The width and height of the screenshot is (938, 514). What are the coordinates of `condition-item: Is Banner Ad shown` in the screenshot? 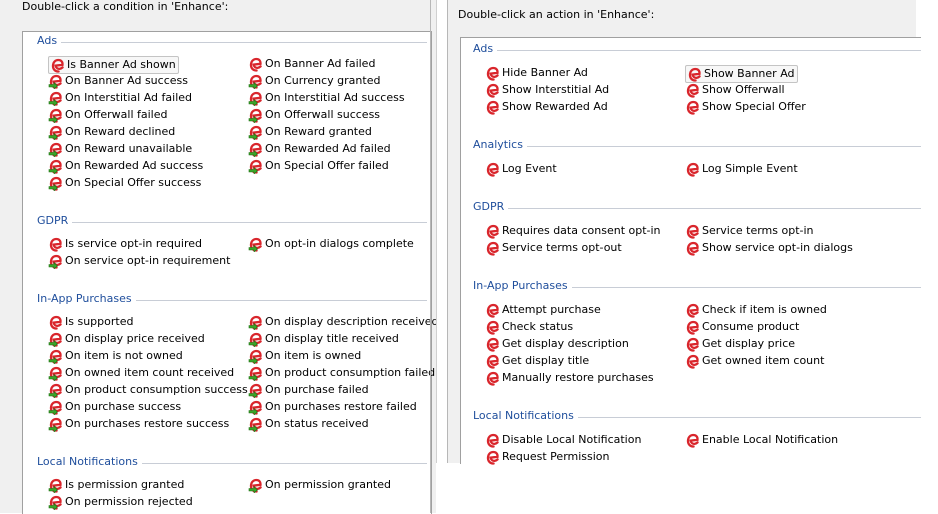 It's located at (113, 65).